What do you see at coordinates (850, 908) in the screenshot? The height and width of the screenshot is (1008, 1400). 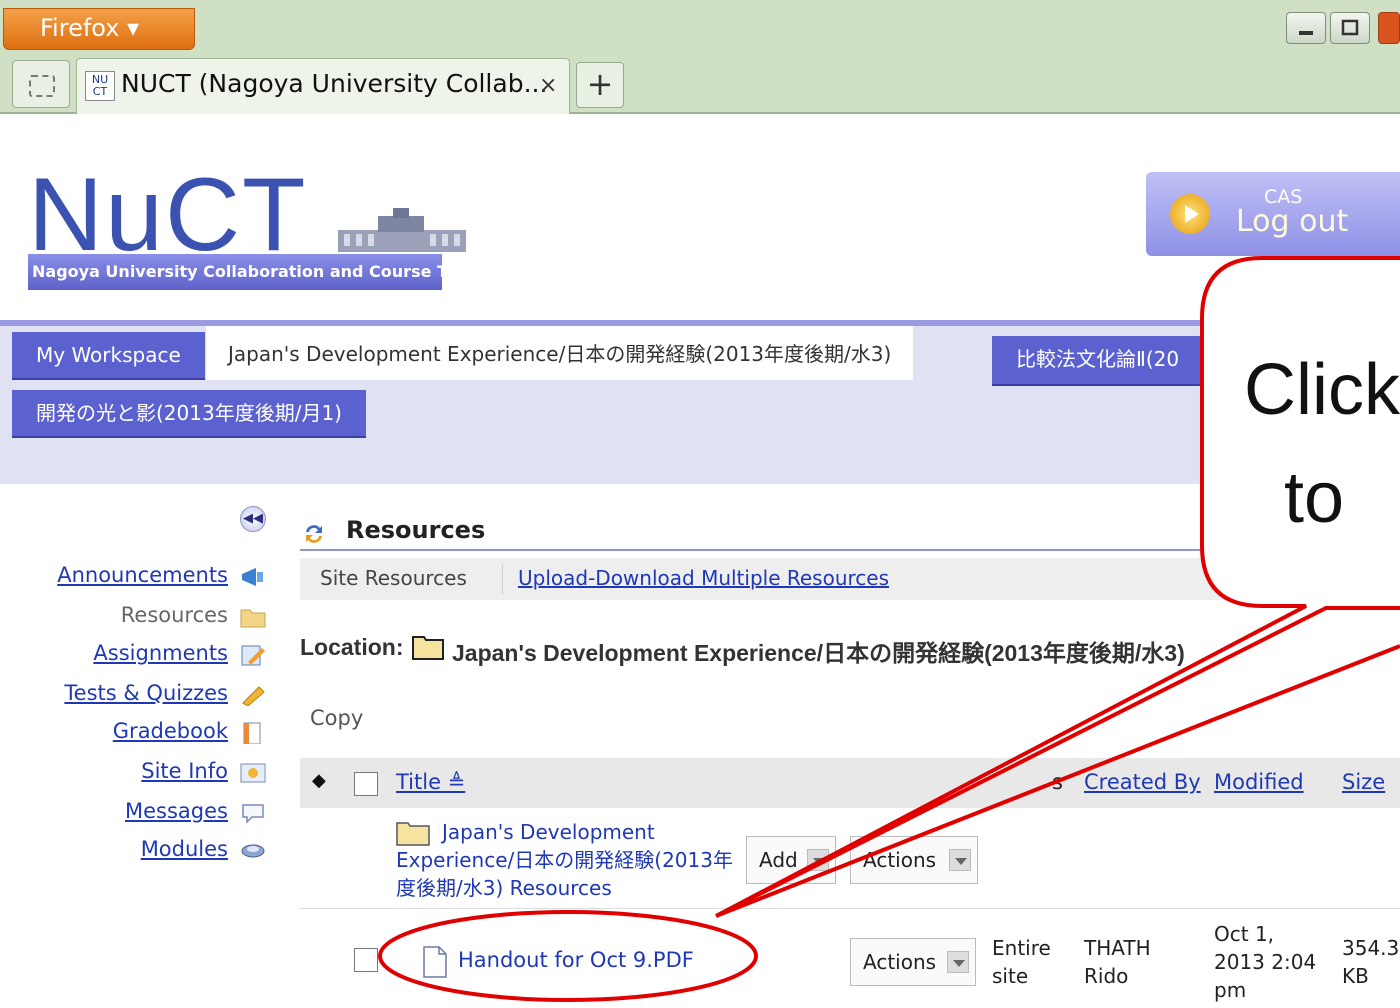 I see `row-divider` at bounding box center [850, 908].